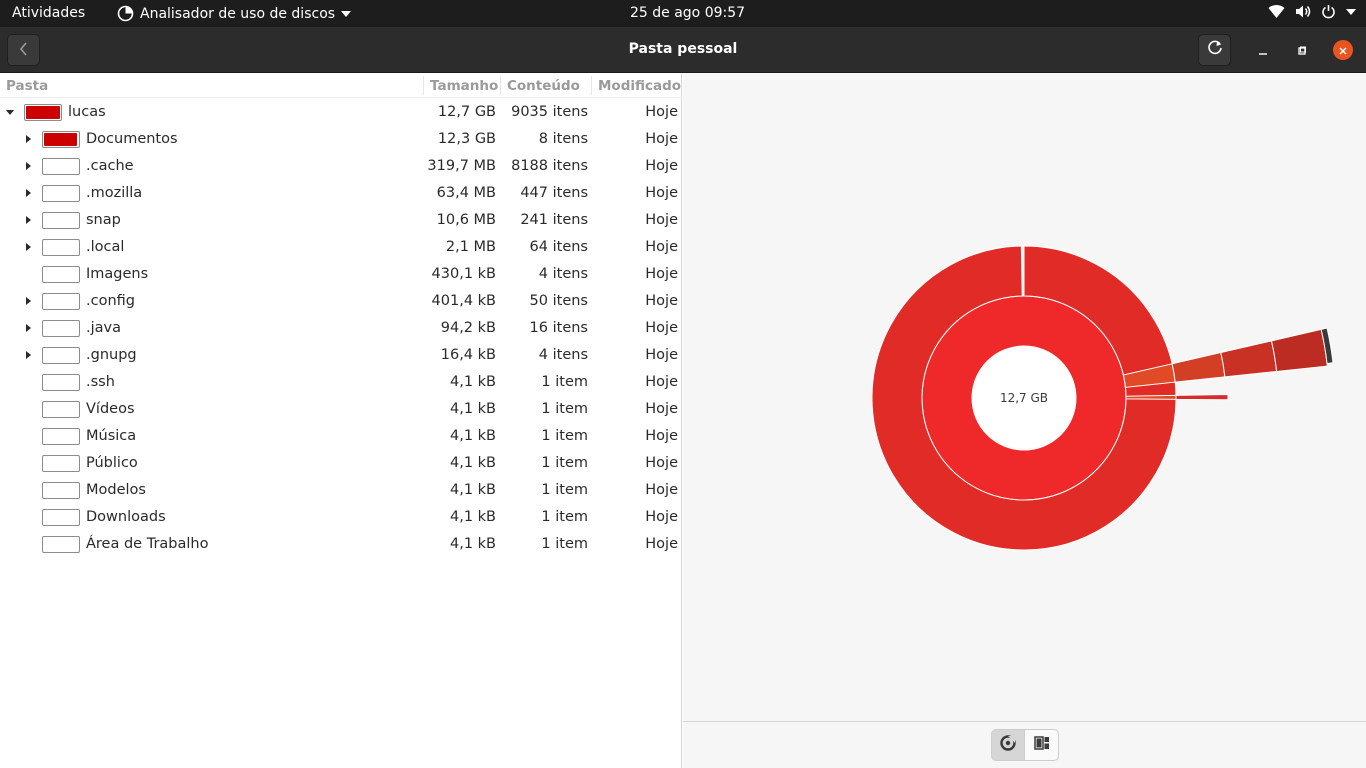 The height and width of the screenshot is (768, 1366). Describe the element at coordinates (341, 463) in the screenshot. I see `tree-row: Público 4,1 kB 1 item Hoje` at that location.